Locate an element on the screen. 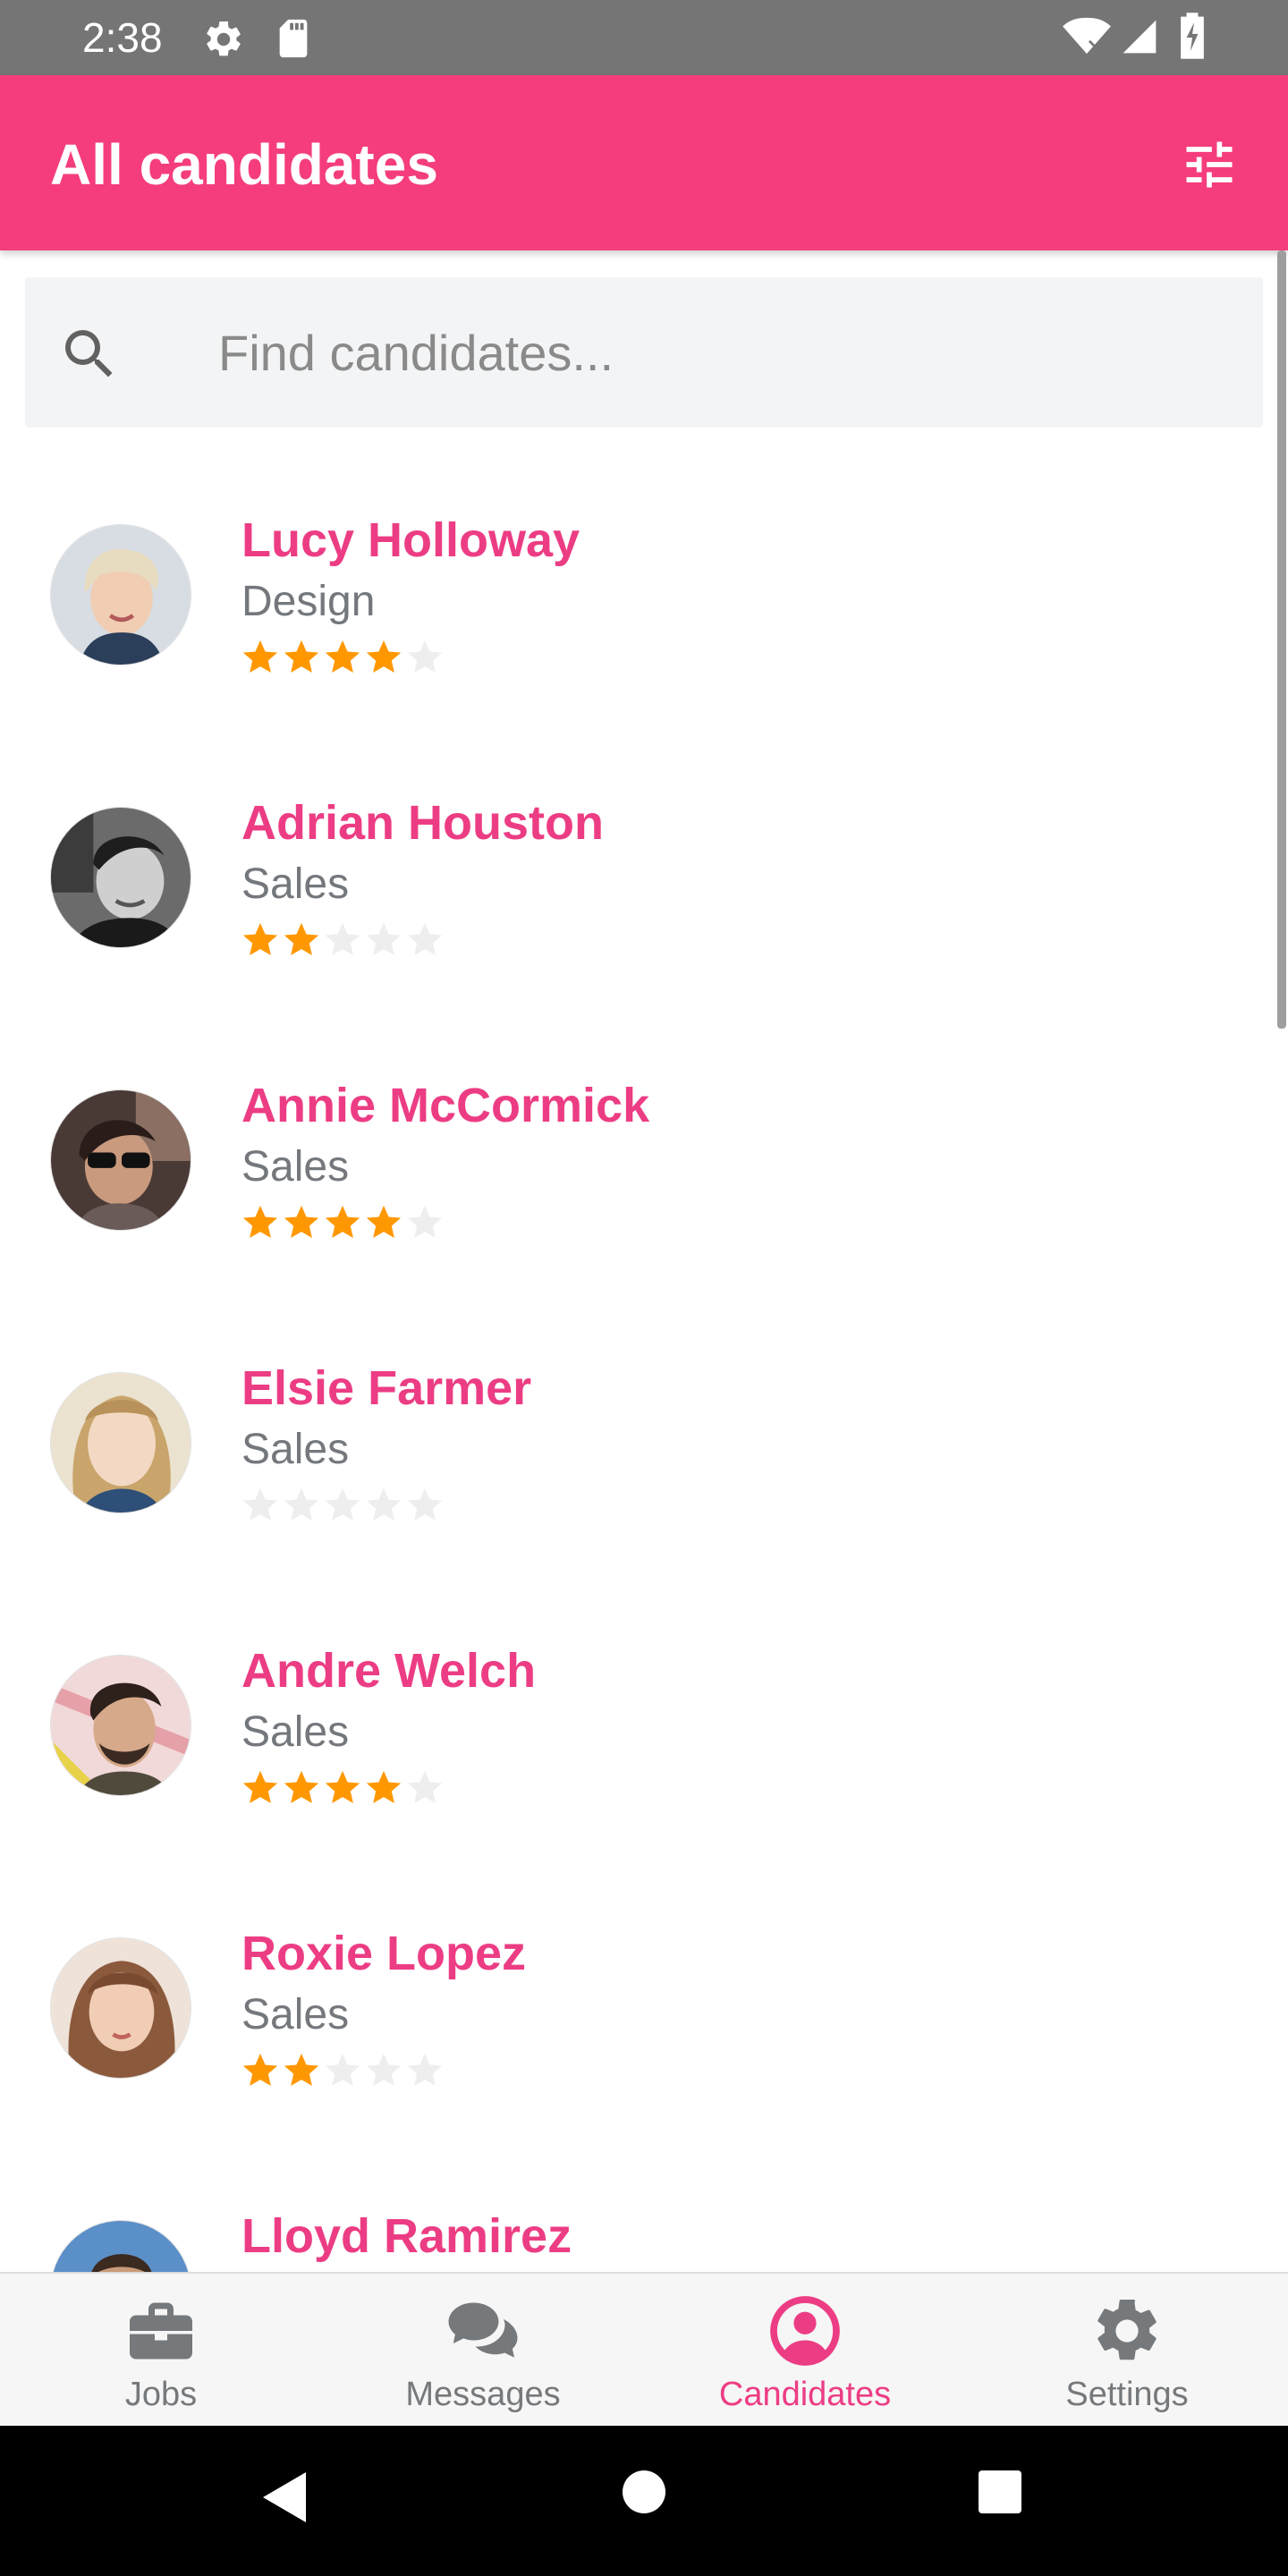  candidate-name: Annie McCormick is located at coordinates (446, 1105).